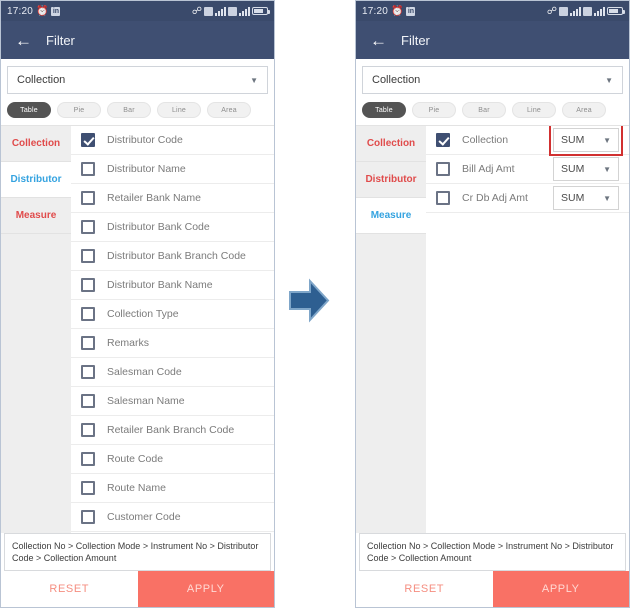 The width and height of the screenshot is (630, 608). Describe the element at coordinates (391, 329) in the screenshot. I see `category-sidebar-2: Collection Distributor Measure` at that location.